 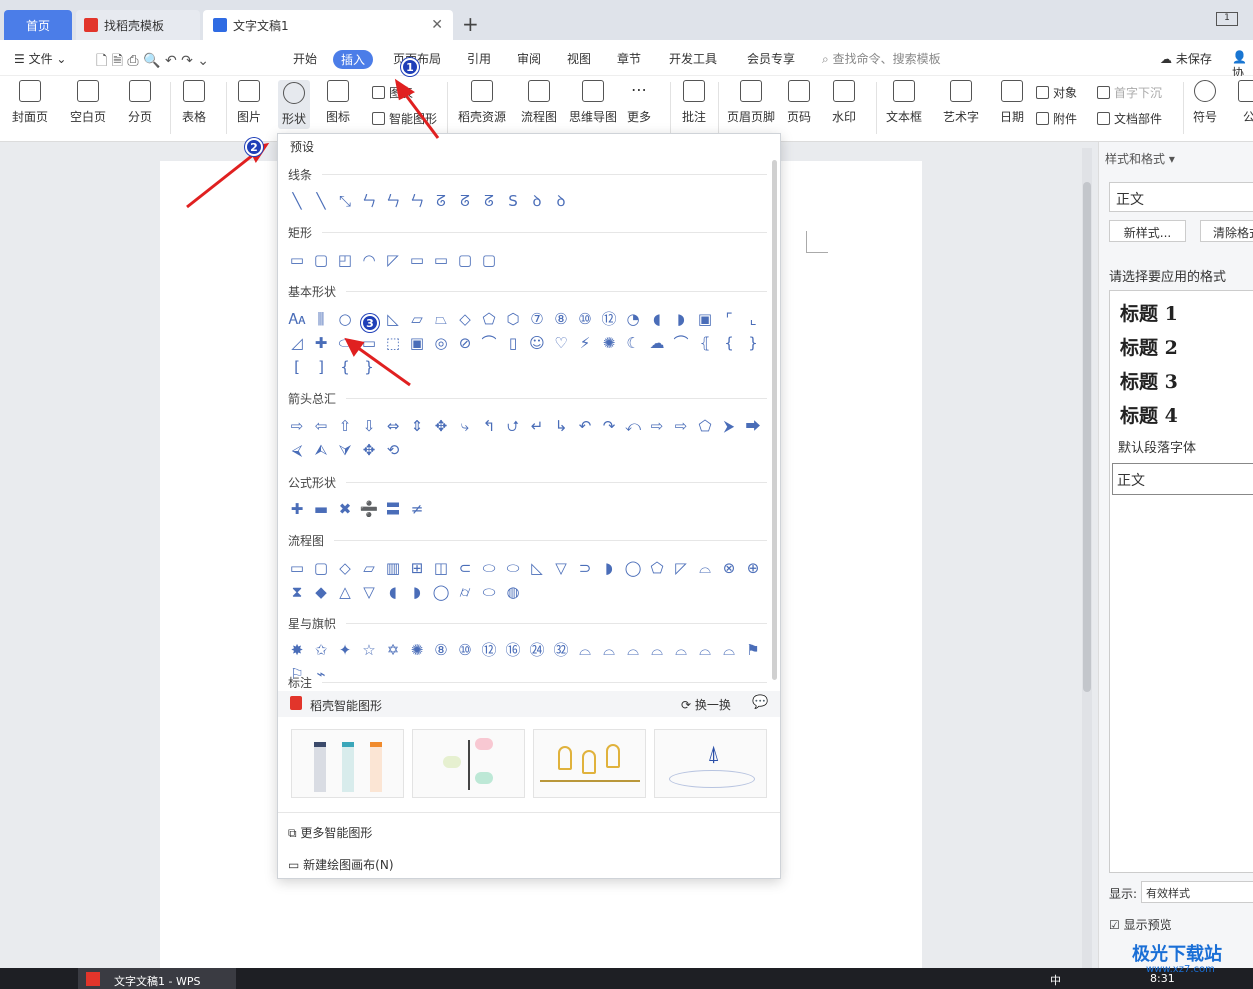 What do you see at coordinates (93, 979) in the screenshot?
I see `wps-app-icon` at bounding box center [93, 979].